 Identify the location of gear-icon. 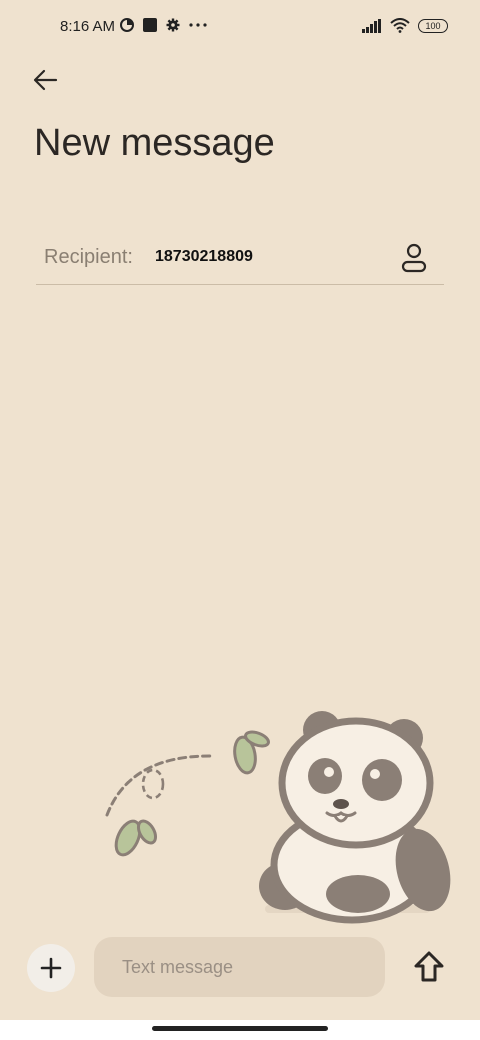
(173, 25).